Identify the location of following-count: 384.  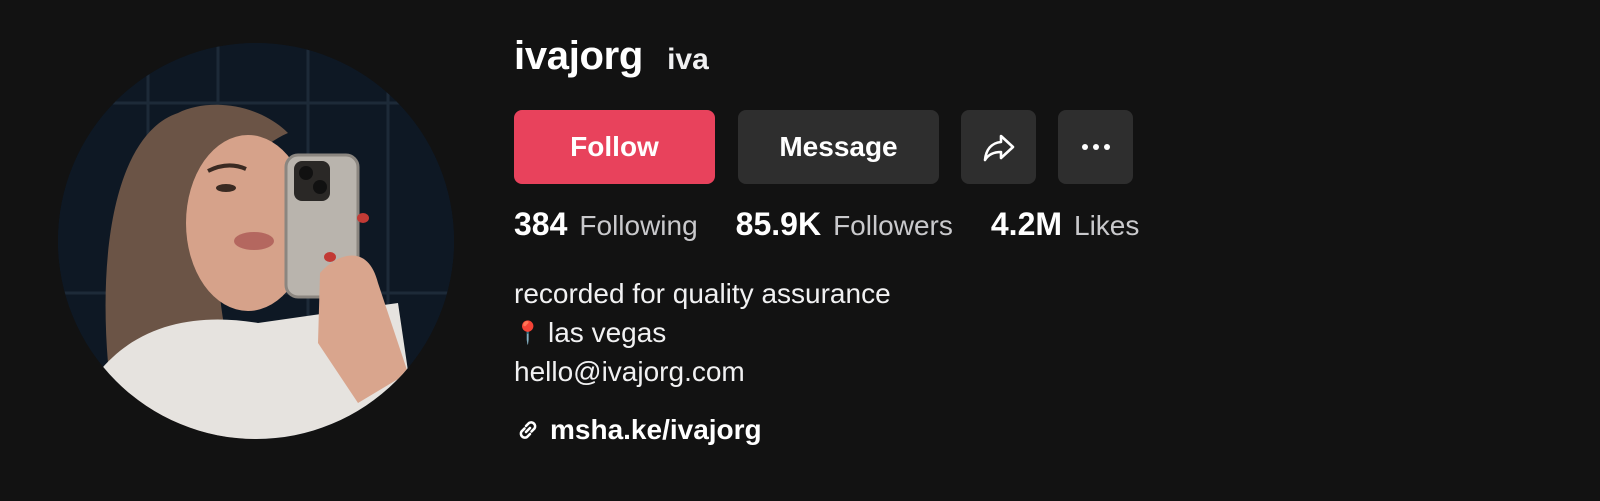
(541, 224).